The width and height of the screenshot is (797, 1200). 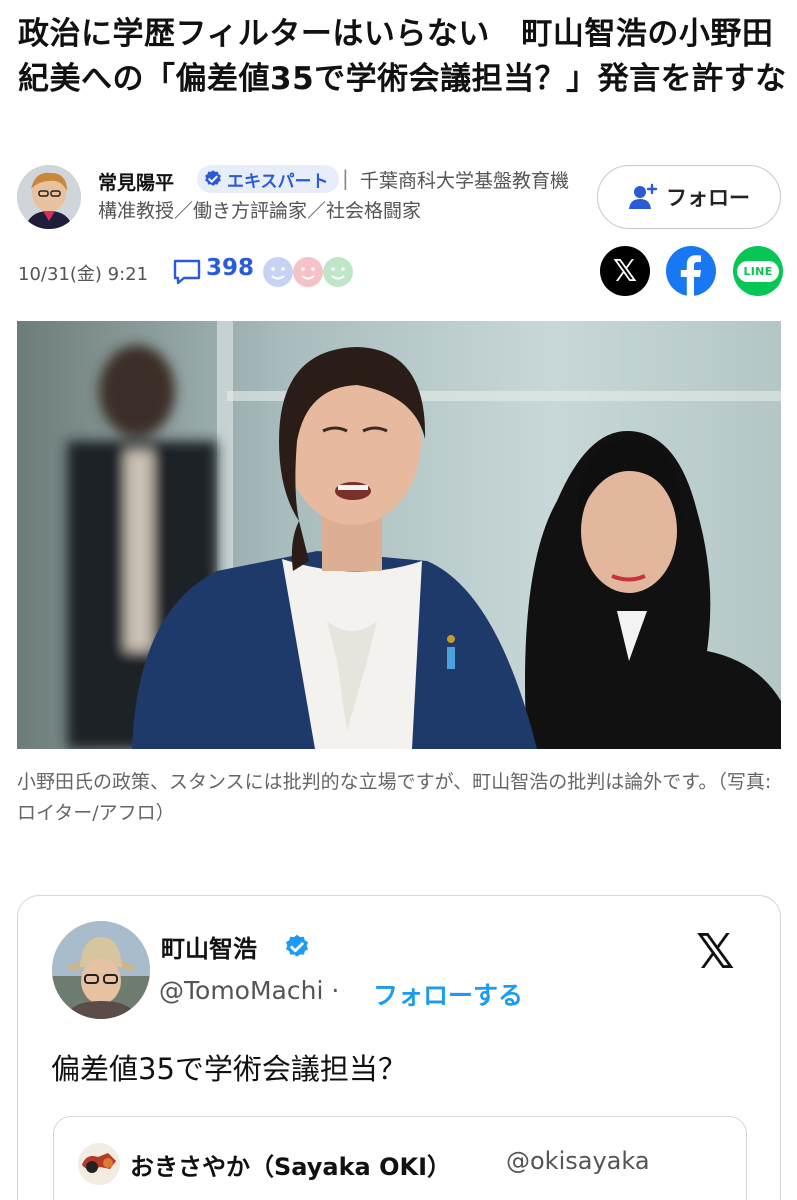 I want to click on follow-button: フォロー, so click(x=689, y=197).